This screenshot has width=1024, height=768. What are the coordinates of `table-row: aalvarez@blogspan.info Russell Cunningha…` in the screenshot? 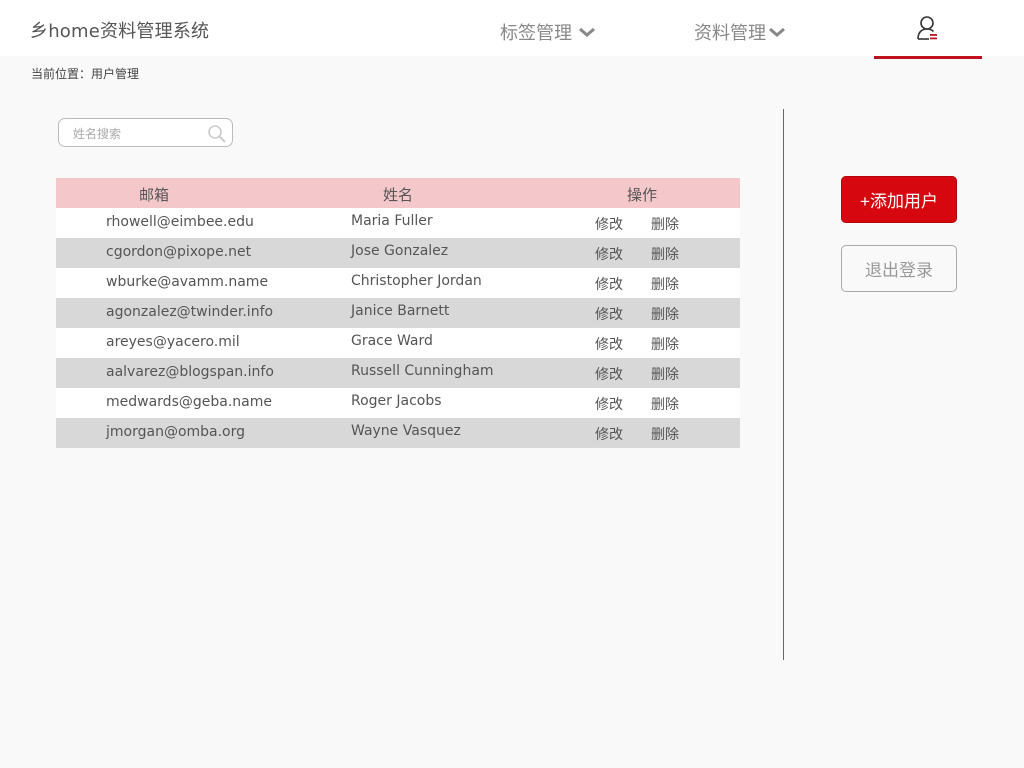 It's located at (398, 373).